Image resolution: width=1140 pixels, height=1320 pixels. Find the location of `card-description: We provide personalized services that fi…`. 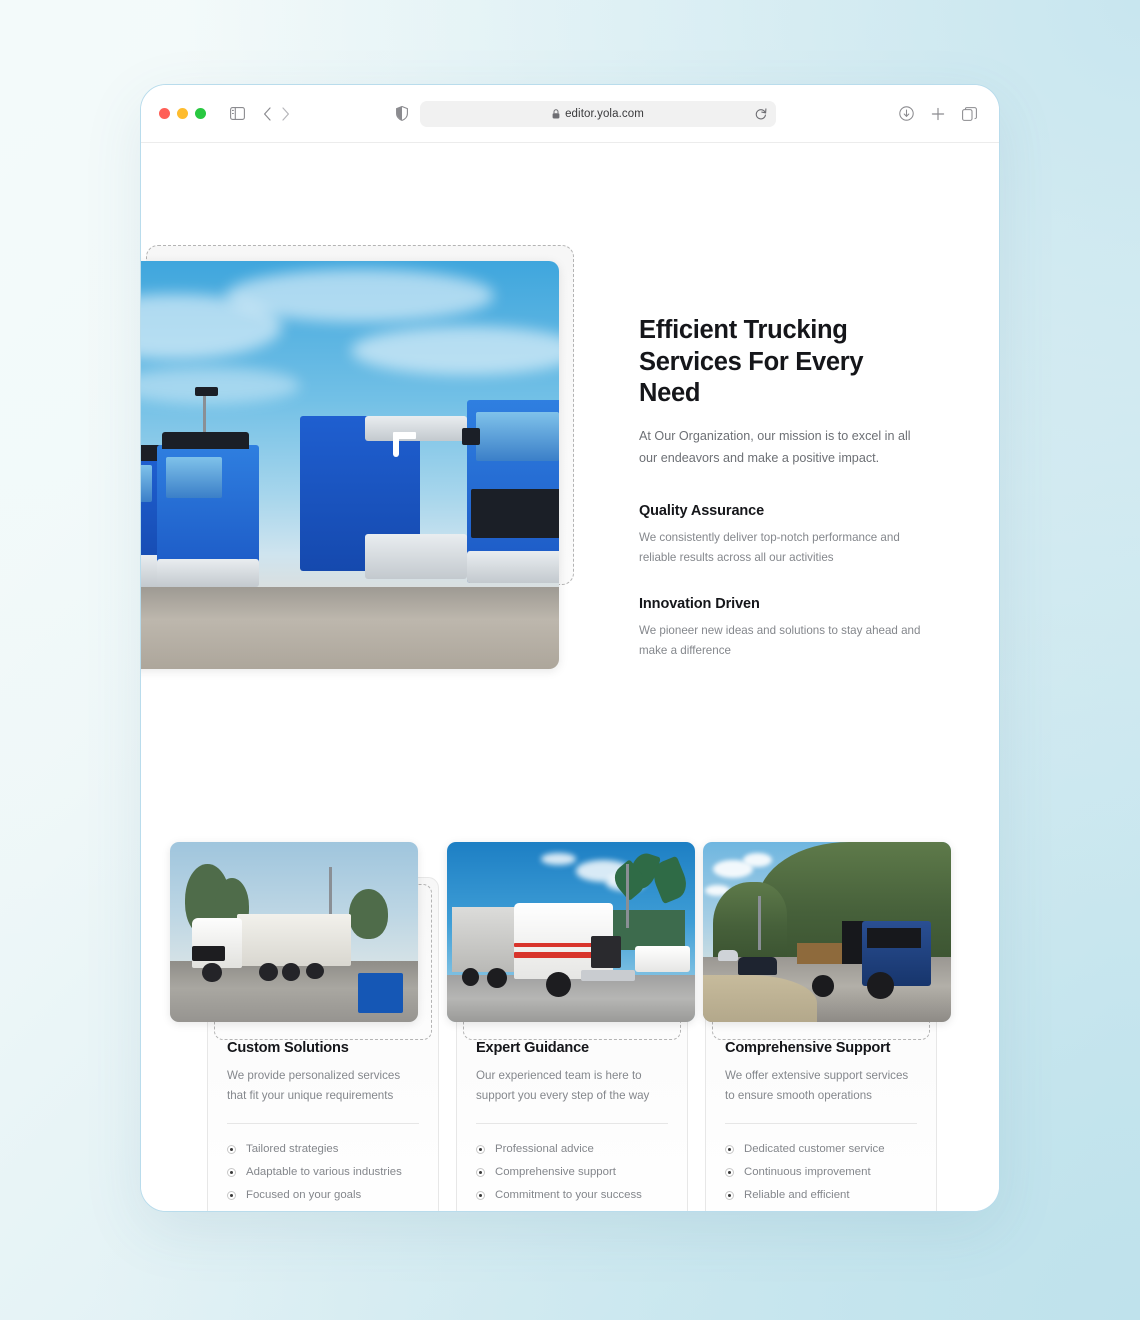

card-description: We provide personalized services that fi… is located at coordinates (323, 1086).